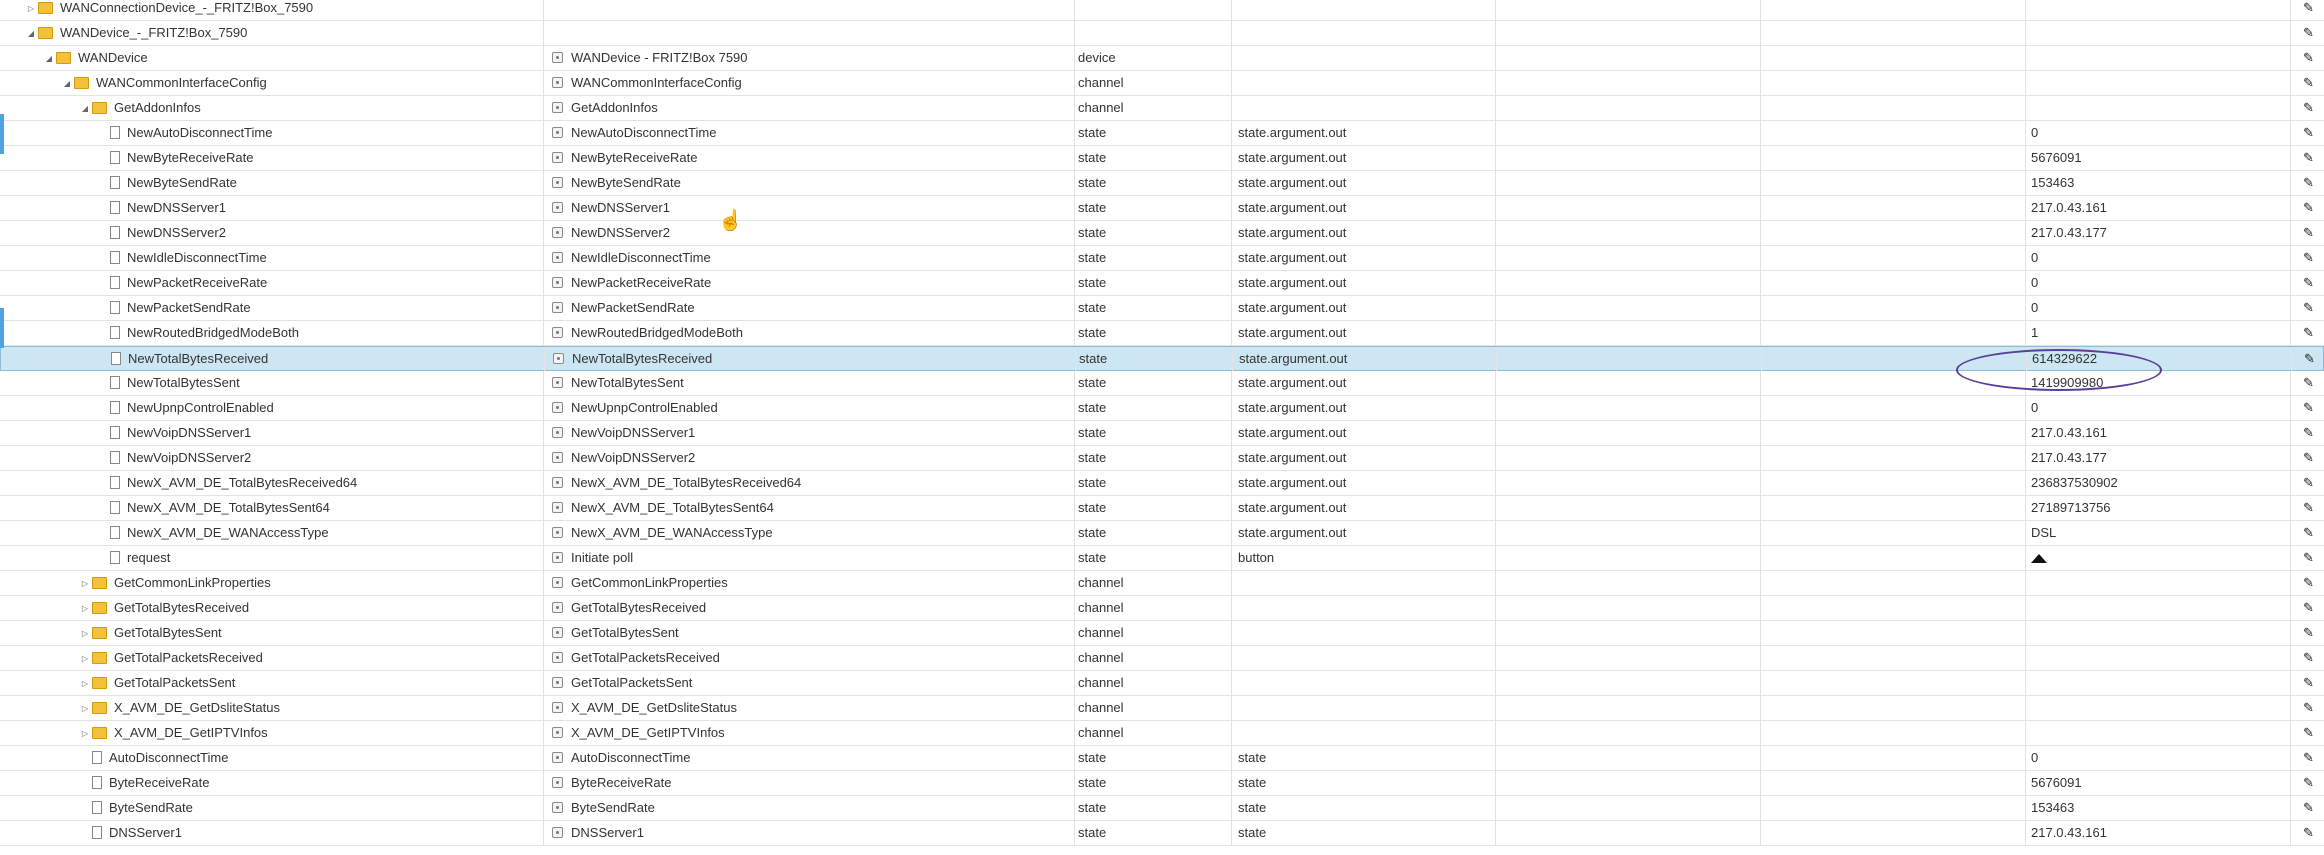 This screenshot has height=855, width=2324. I want to click on table-row: ◢ GetAddonInfos GetAddonInfos channel ✎, so click(1162, 108).